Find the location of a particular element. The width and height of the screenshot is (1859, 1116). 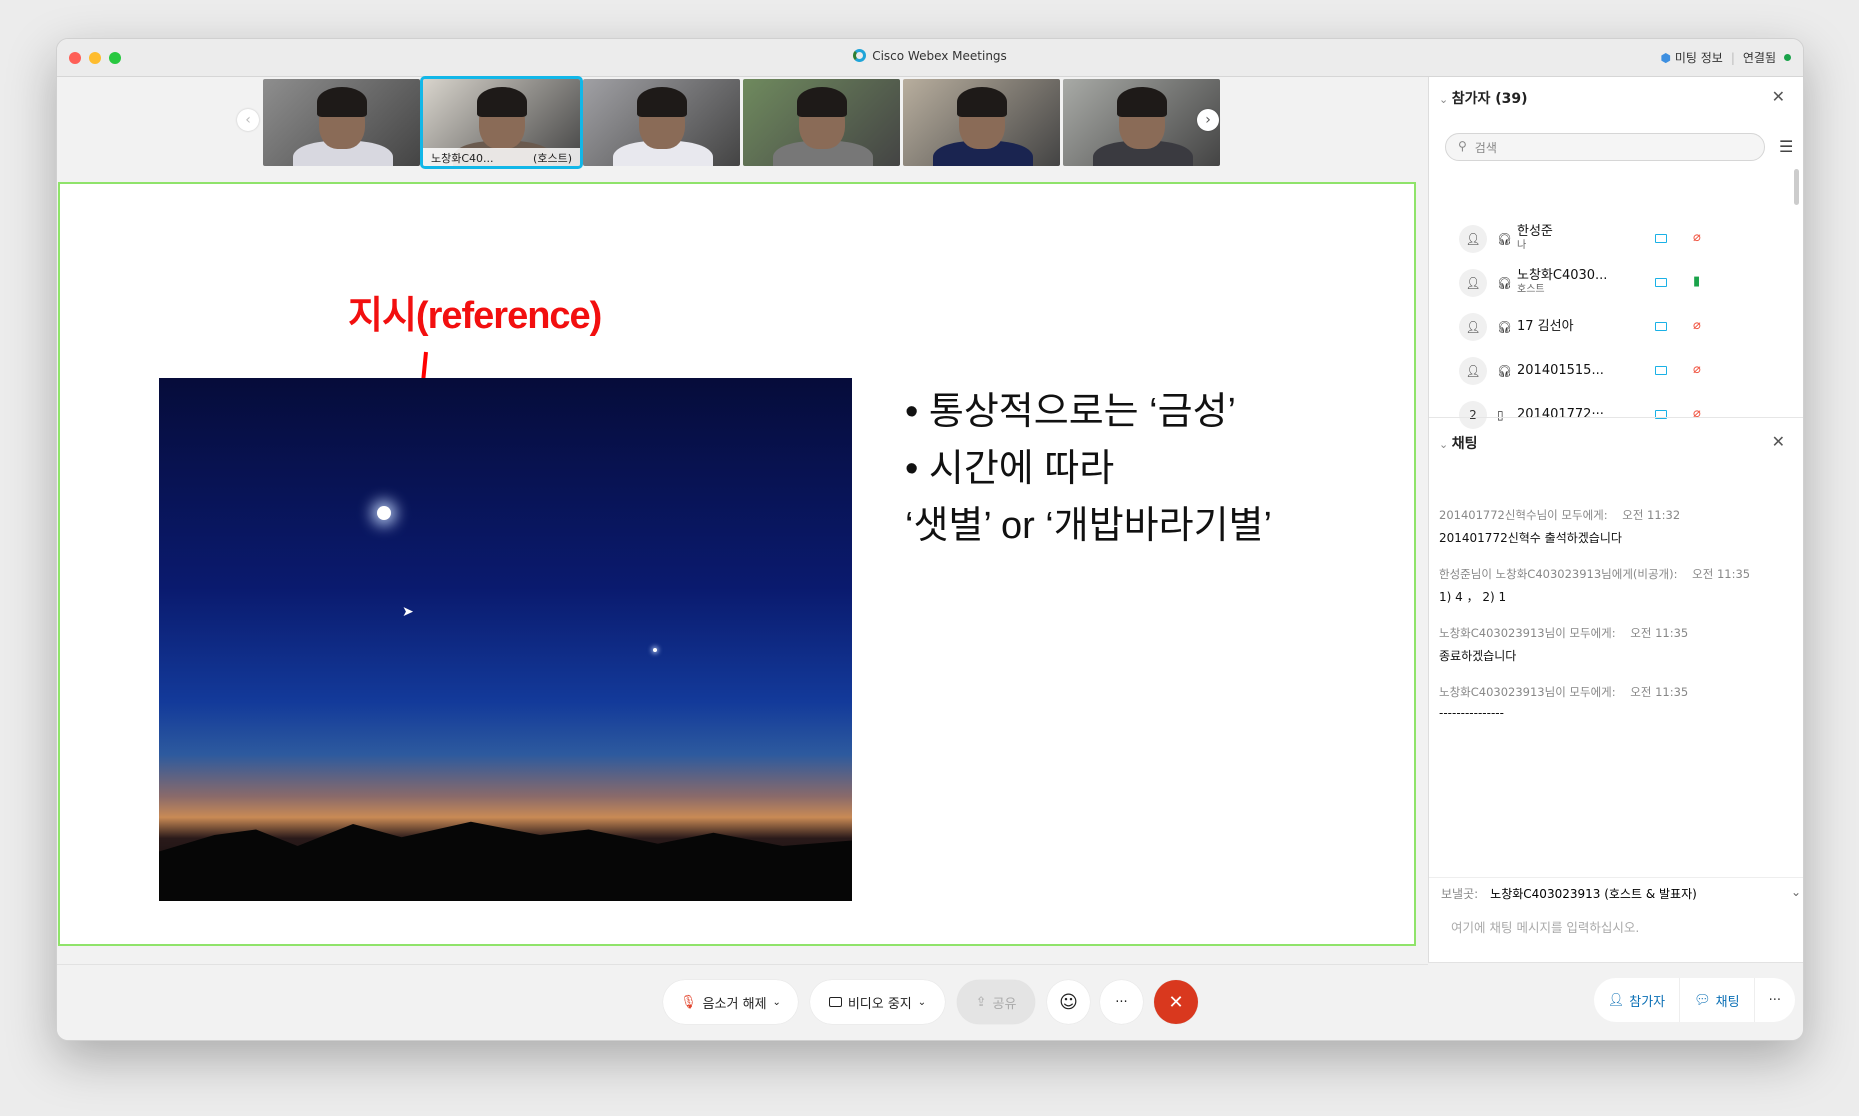

avatar-count: 2 is located at coordinates (1473, 415).